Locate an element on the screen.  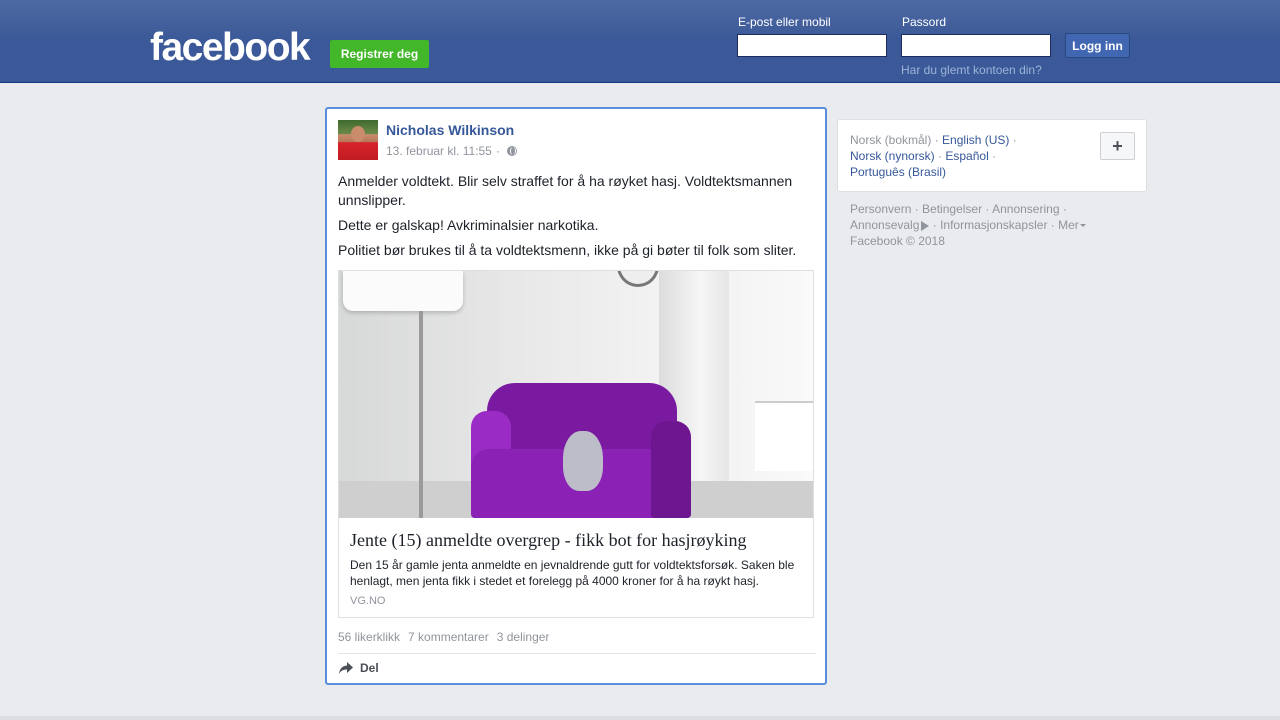
footer-link-adchoices: Annonsevalg is located at coordinates (890, 225).